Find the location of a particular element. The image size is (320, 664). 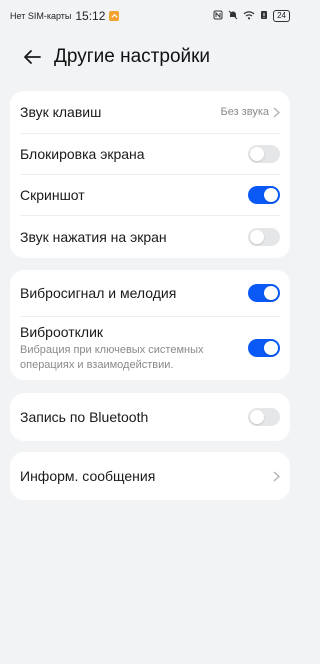

screen-lock-row: Блокировка экрана is located at coordinates (150, 153).